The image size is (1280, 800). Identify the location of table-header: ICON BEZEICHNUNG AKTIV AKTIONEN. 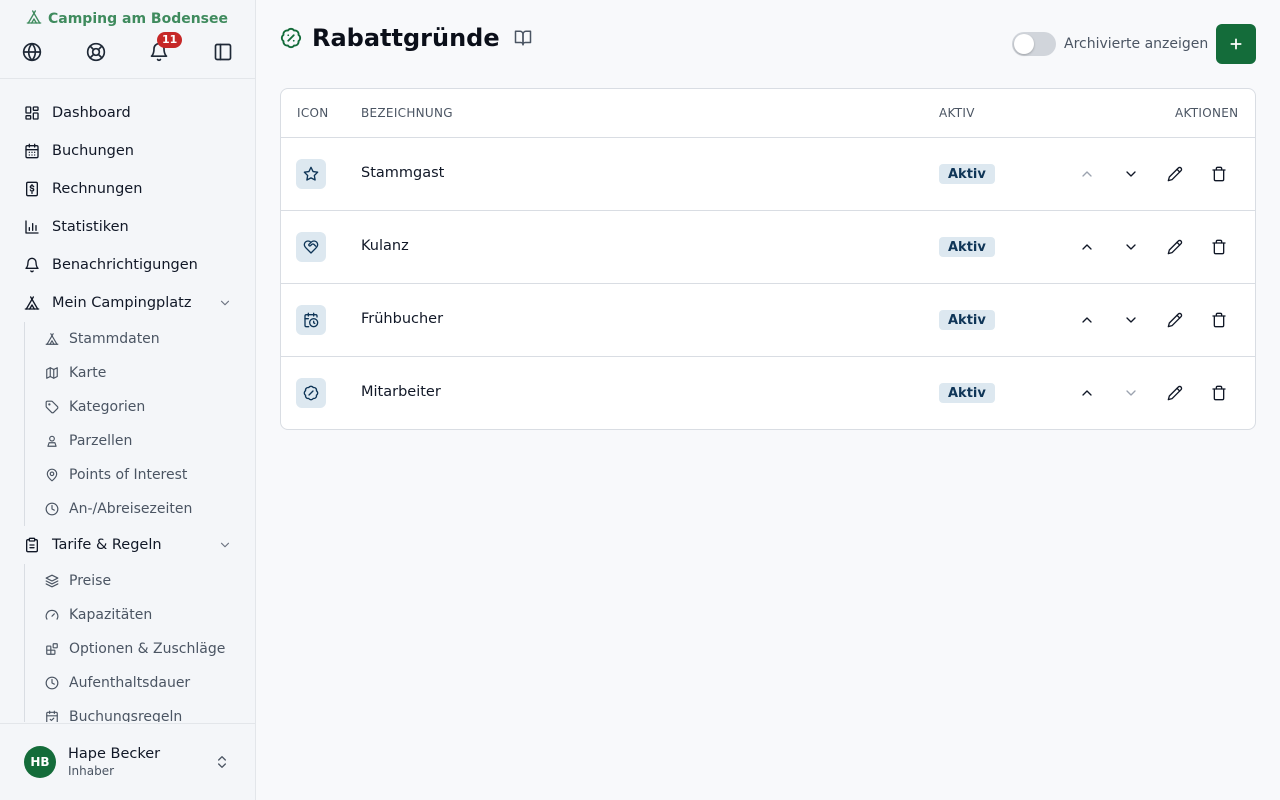
(768, 113).